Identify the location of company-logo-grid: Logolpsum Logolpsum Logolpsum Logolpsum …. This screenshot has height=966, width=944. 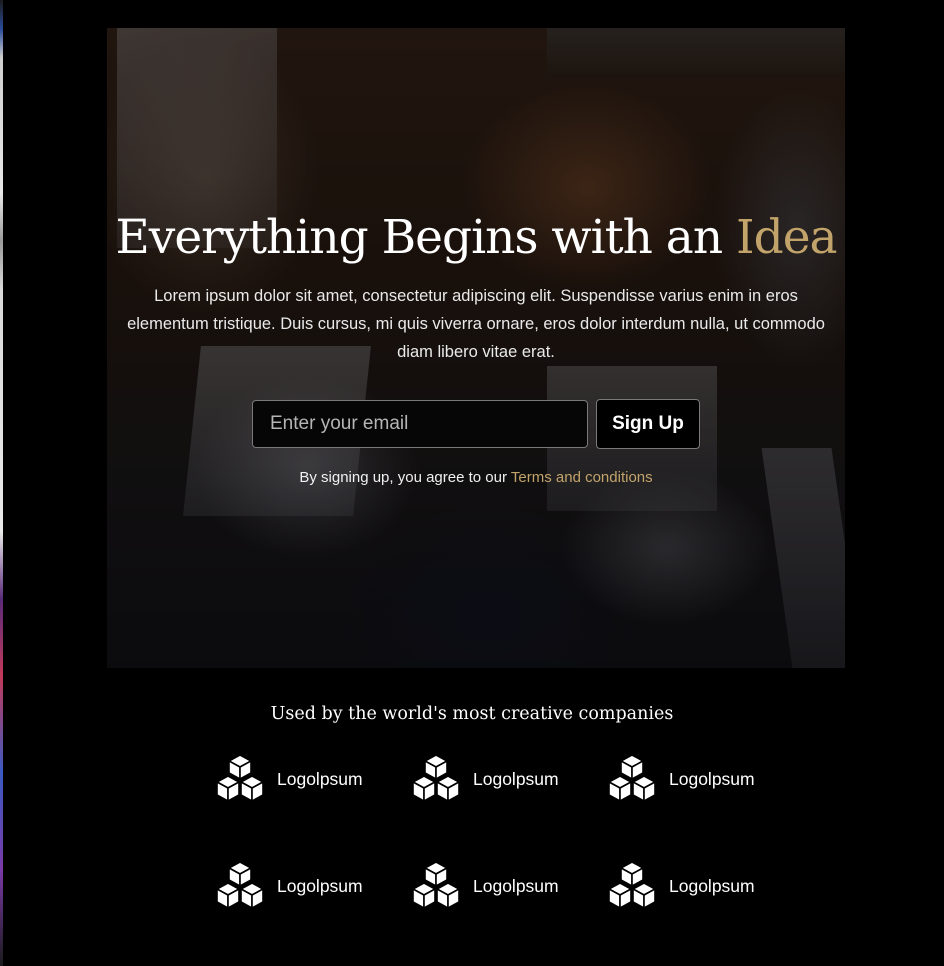
(495, 832).